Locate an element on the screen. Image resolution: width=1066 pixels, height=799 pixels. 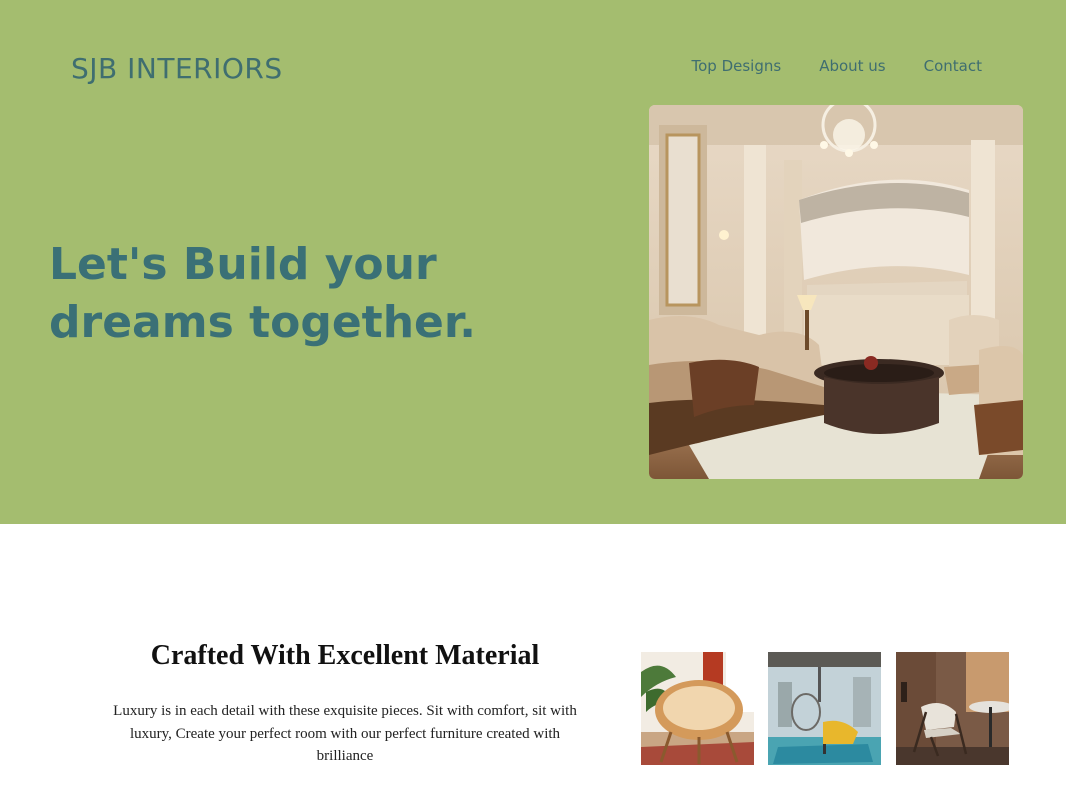
thumbnail-papasan-chair-image is located at coordinates (697, 708).